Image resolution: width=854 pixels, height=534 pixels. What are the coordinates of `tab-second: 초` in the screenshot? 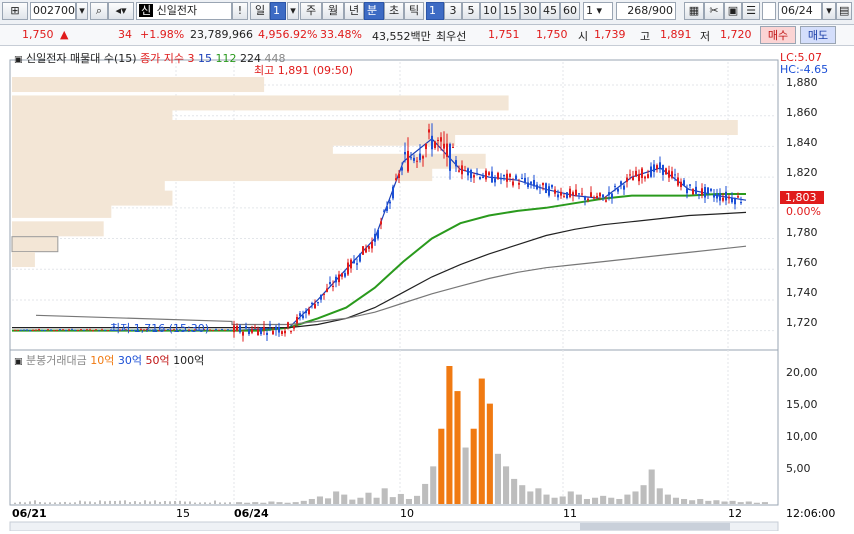 It's located at (394, 11).